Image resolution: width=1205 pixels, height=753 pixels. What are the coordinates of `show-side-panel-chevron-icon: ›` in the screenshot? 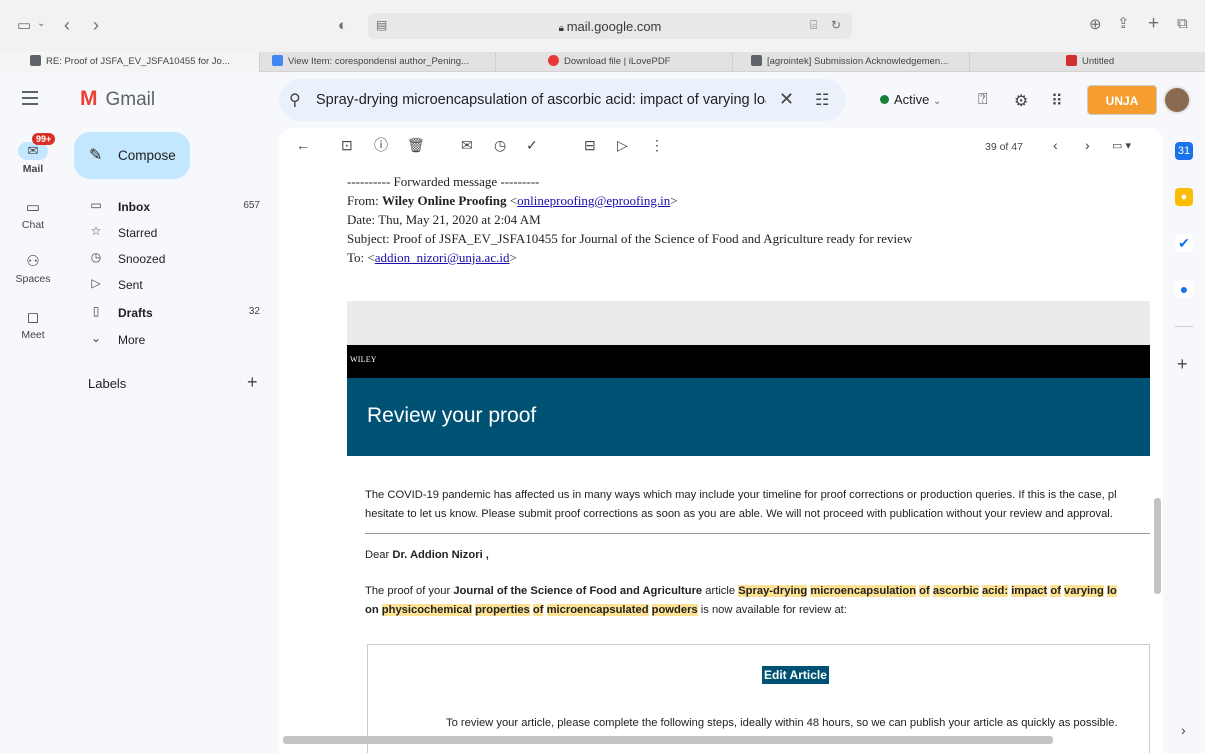 It's located at (1183, 730).